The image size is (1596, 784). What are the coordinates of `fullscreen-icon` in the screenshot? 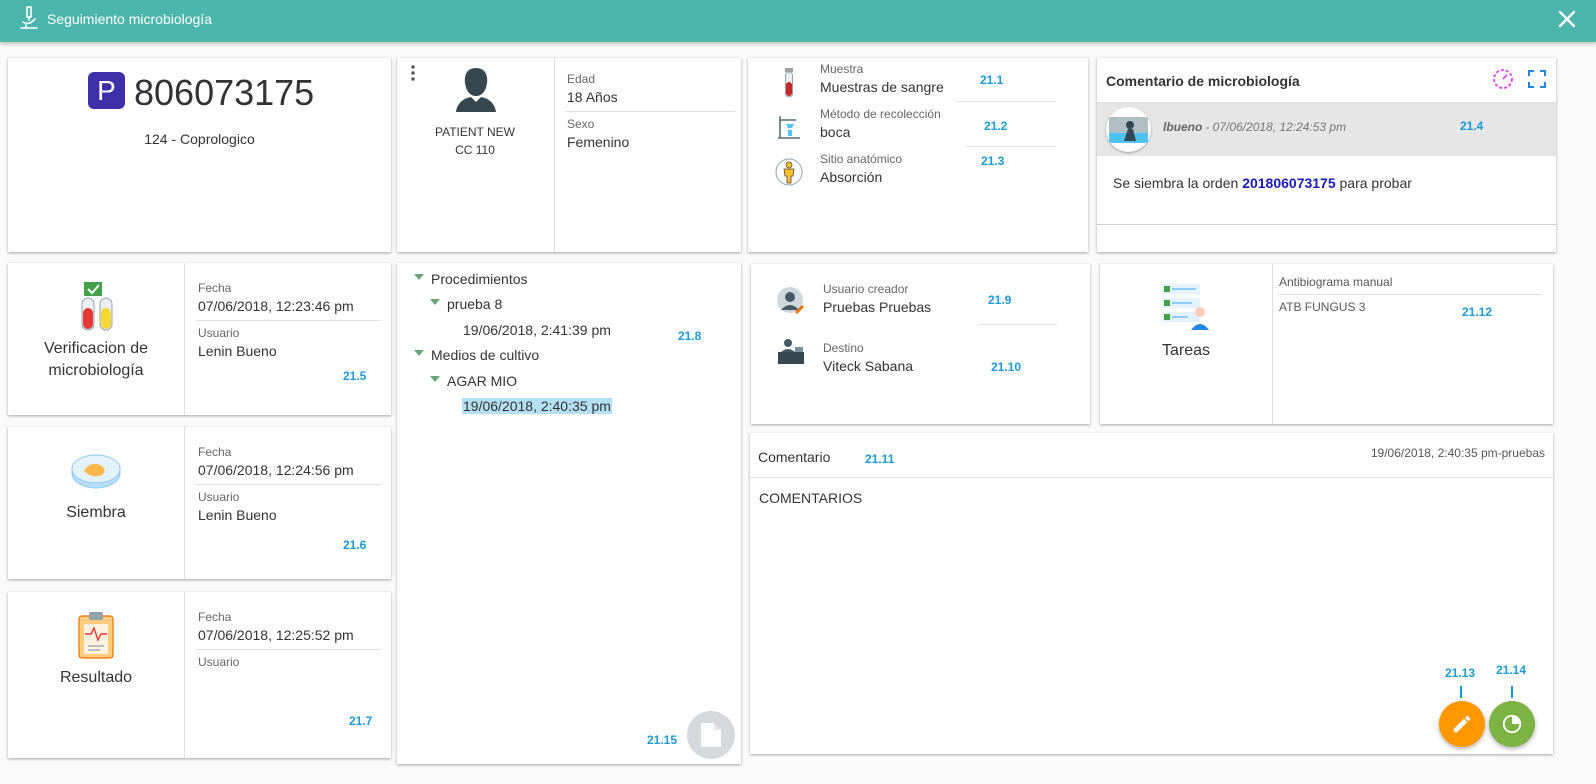 It's located at (1537, 79).